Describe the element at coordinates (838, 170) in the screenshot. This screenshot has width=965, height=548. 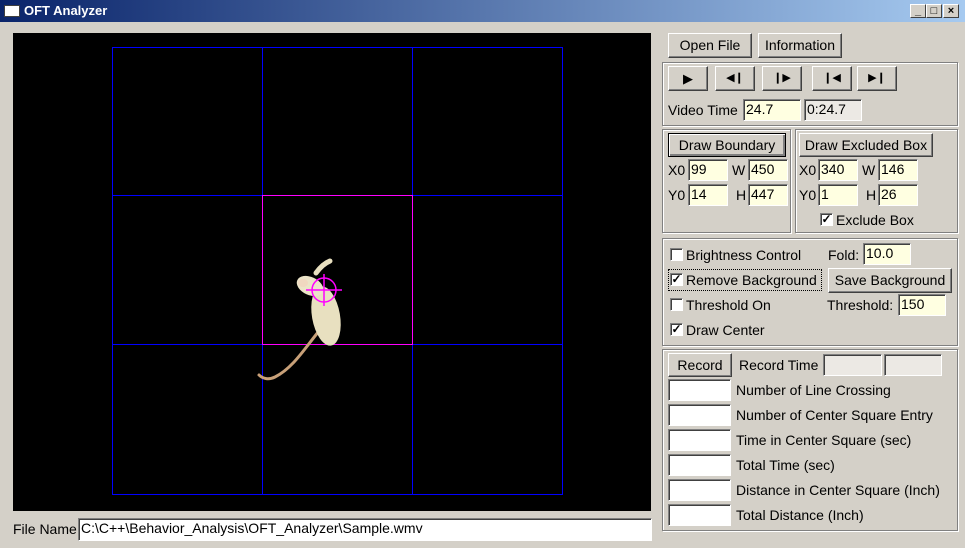
I see `excluded-x0-input: 340` at that location.